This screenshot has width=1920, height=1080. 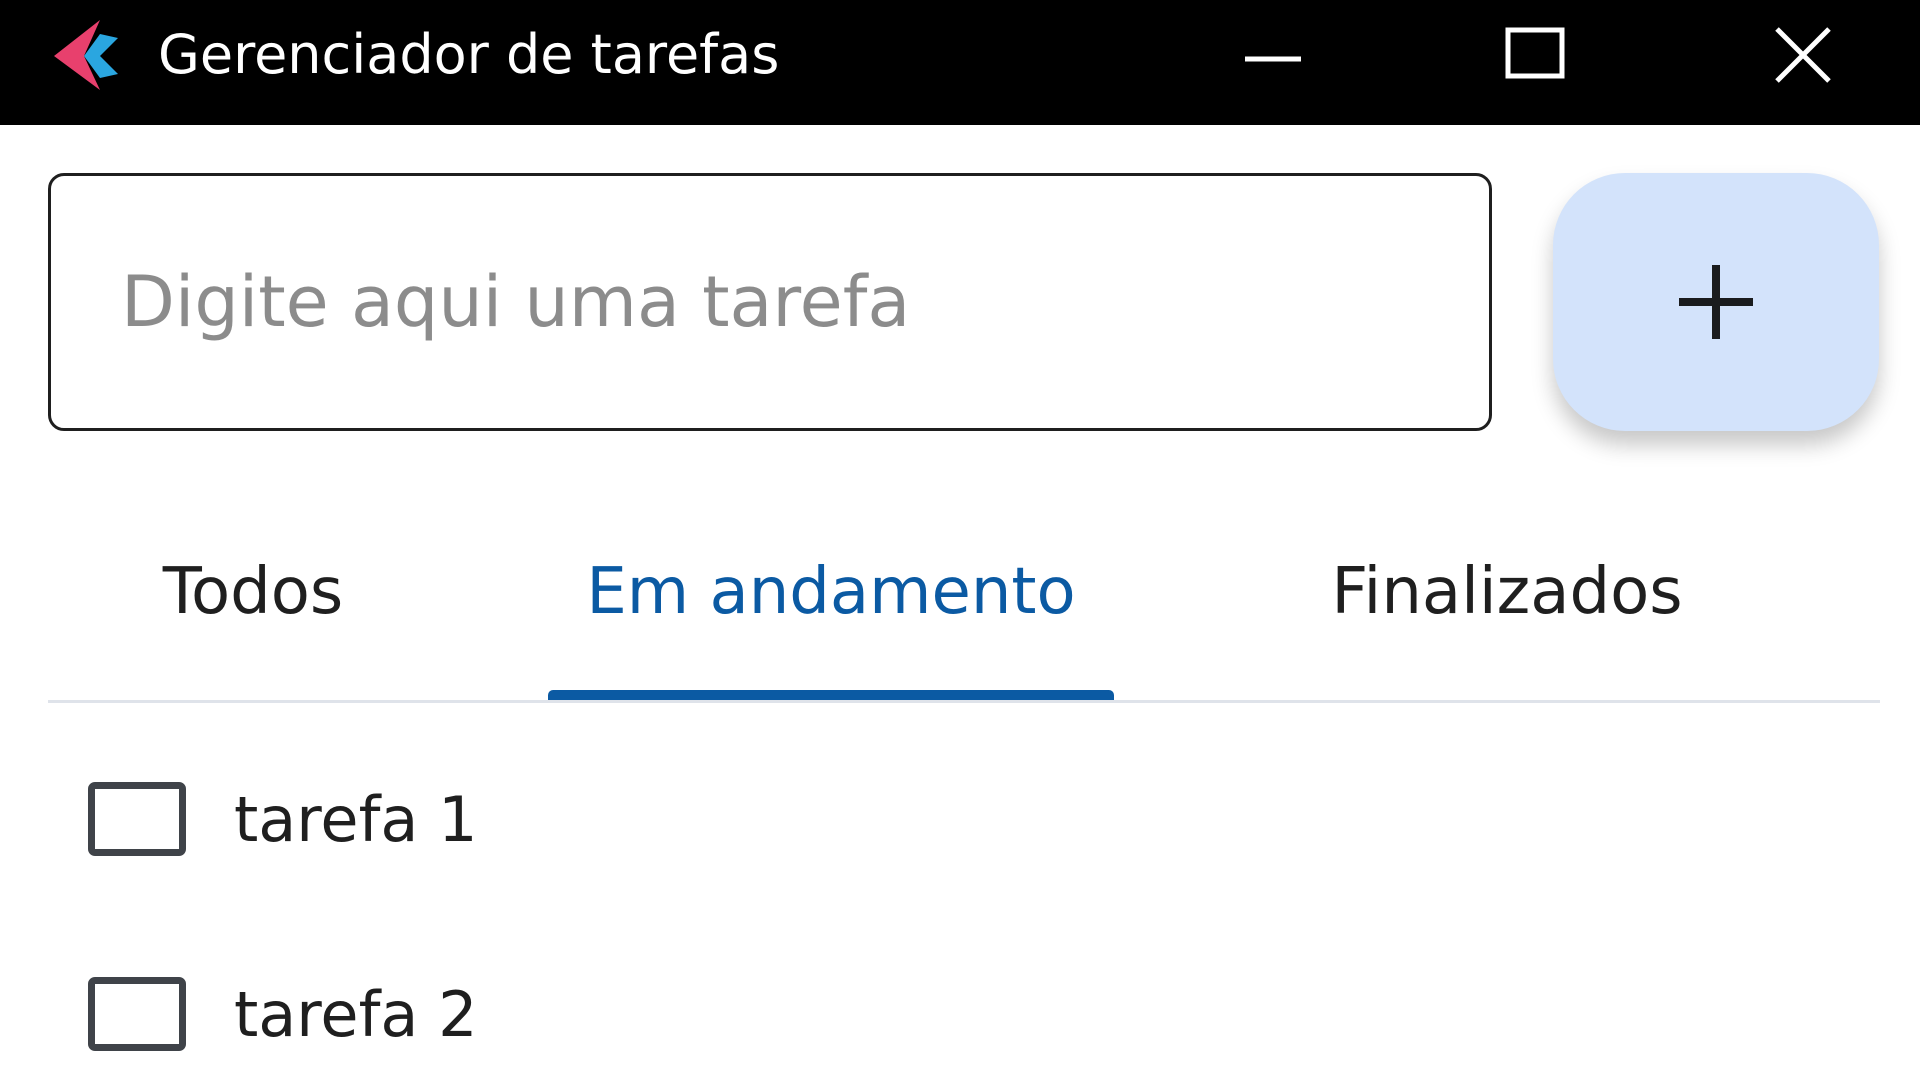 What do you see at coordinates (356, 819) in the screenshot?
I see `task-label: tarefa 1` at bounding box center [356, 819].